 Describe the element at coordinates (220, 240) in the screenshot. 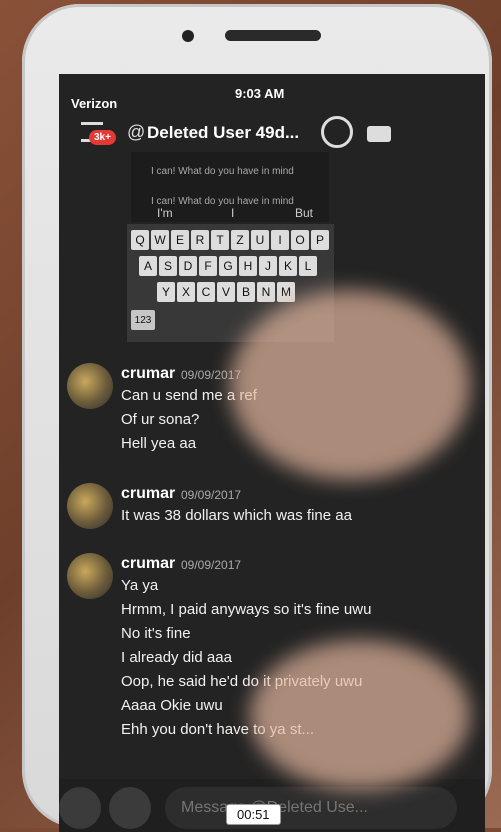

I see `key: T` at that location.